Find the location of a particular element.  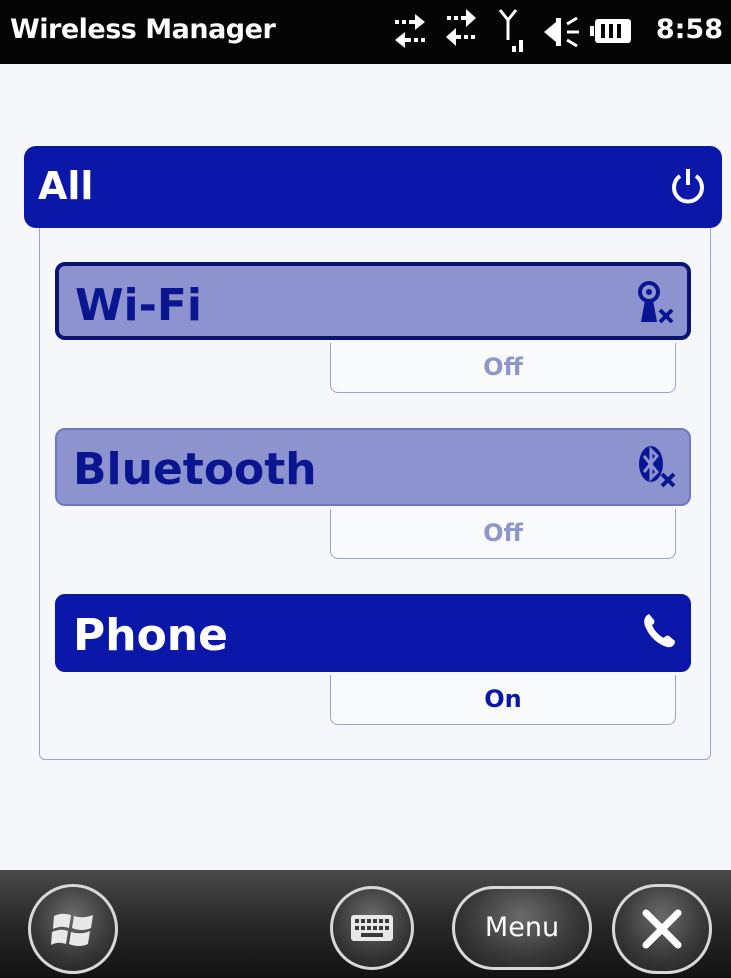

close-button is located at coordinates (662, 929).